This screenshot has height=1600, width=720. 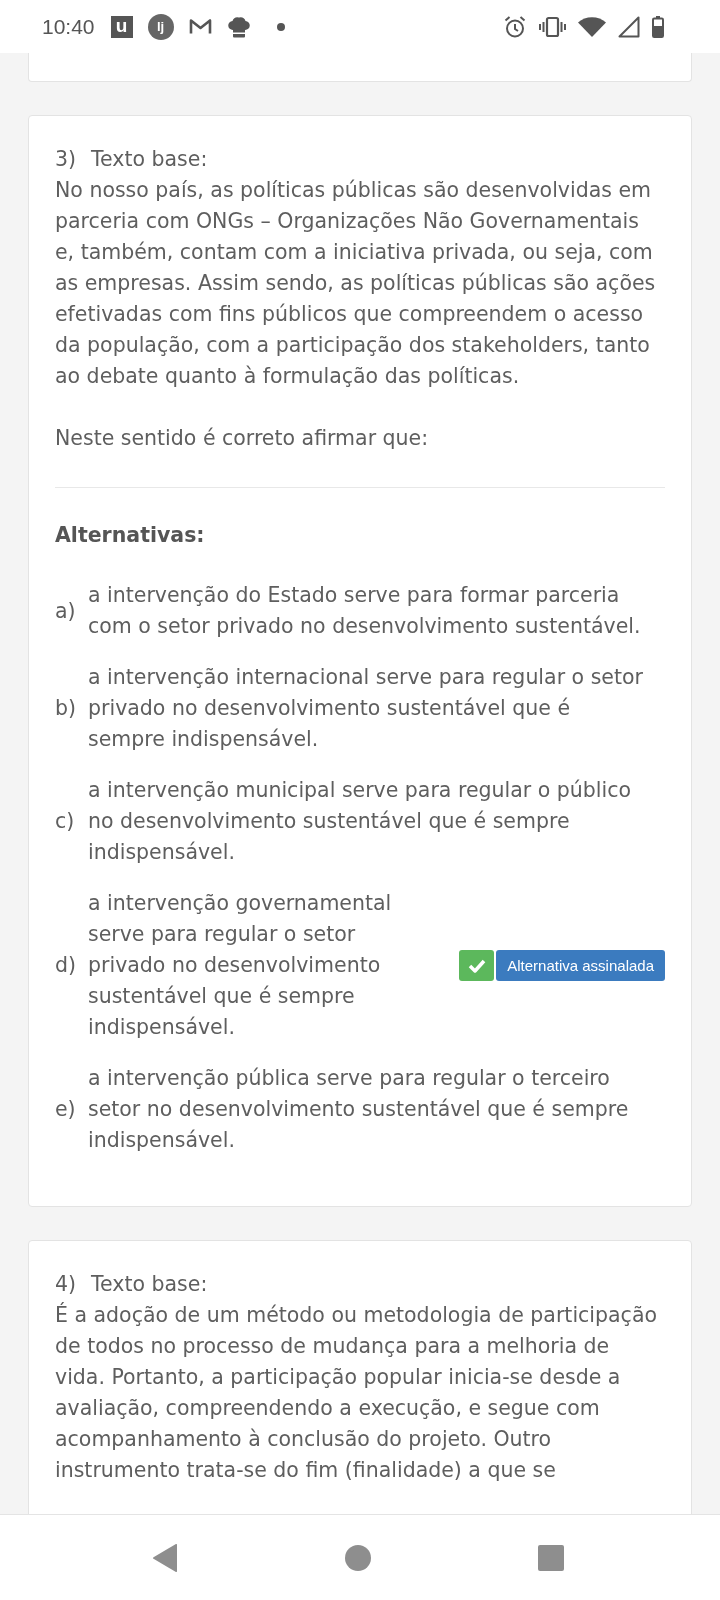 What do you see at coordinates (121, 26) in the screenshot?
I see `letter-tile-icon: u` at bounding box center [121, 26].